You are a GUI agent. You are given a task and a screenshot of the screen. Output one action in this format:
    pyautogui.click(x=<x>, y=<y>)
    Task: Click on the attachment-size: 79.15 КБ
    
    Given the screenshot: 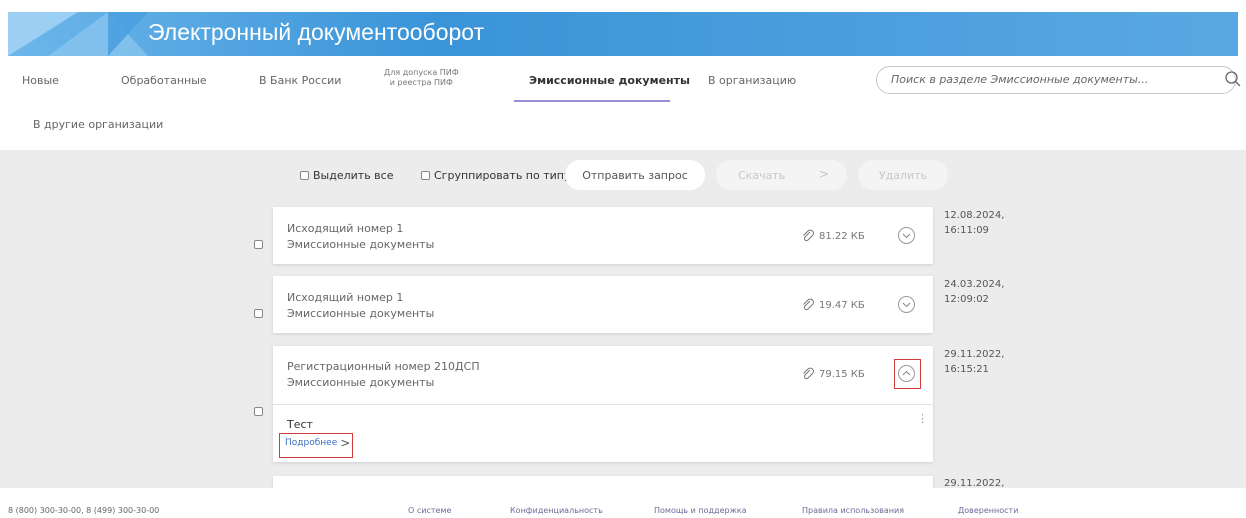 What is the action you would take?
    pyautogui.click(x=833, y=374)
    